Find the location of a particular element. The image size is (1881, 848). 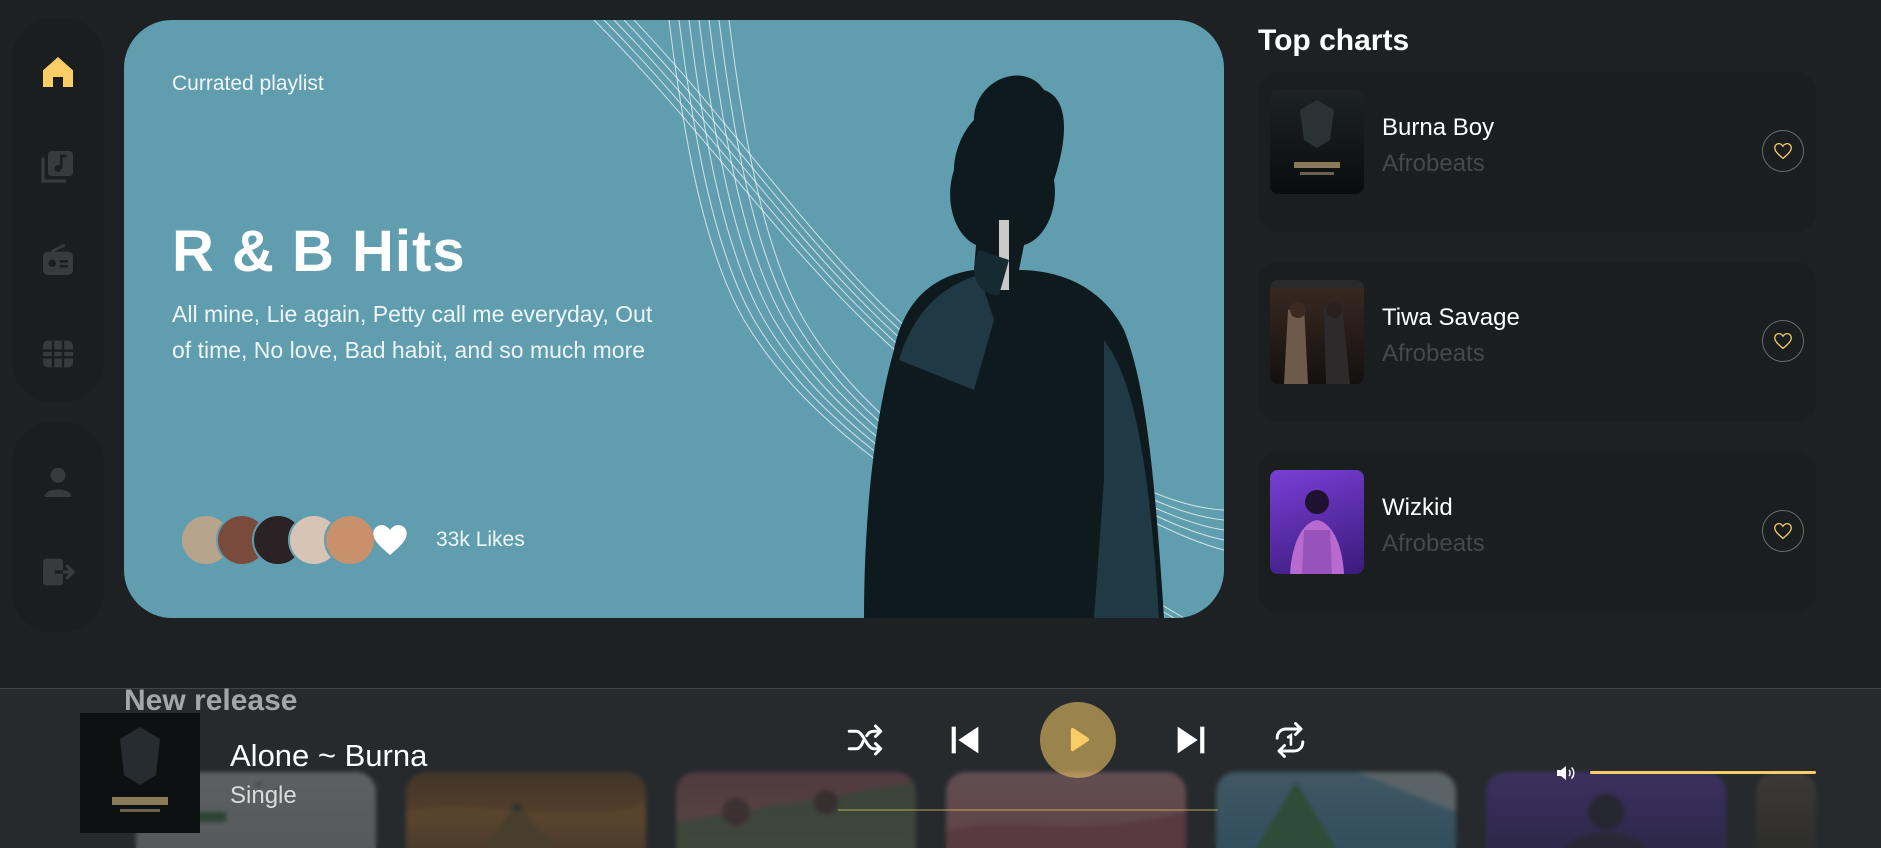

repeat-one-icon is located at coordinates (1290, 740).